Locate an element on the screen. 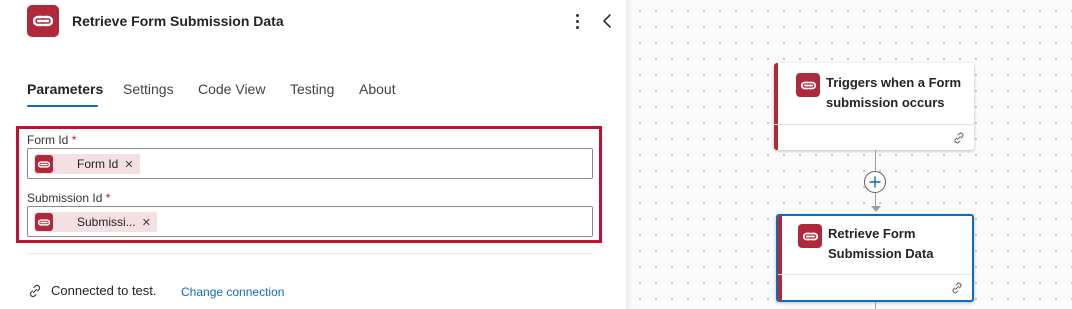  connection-status: Connected to test. is located at coordinates (104, 290).